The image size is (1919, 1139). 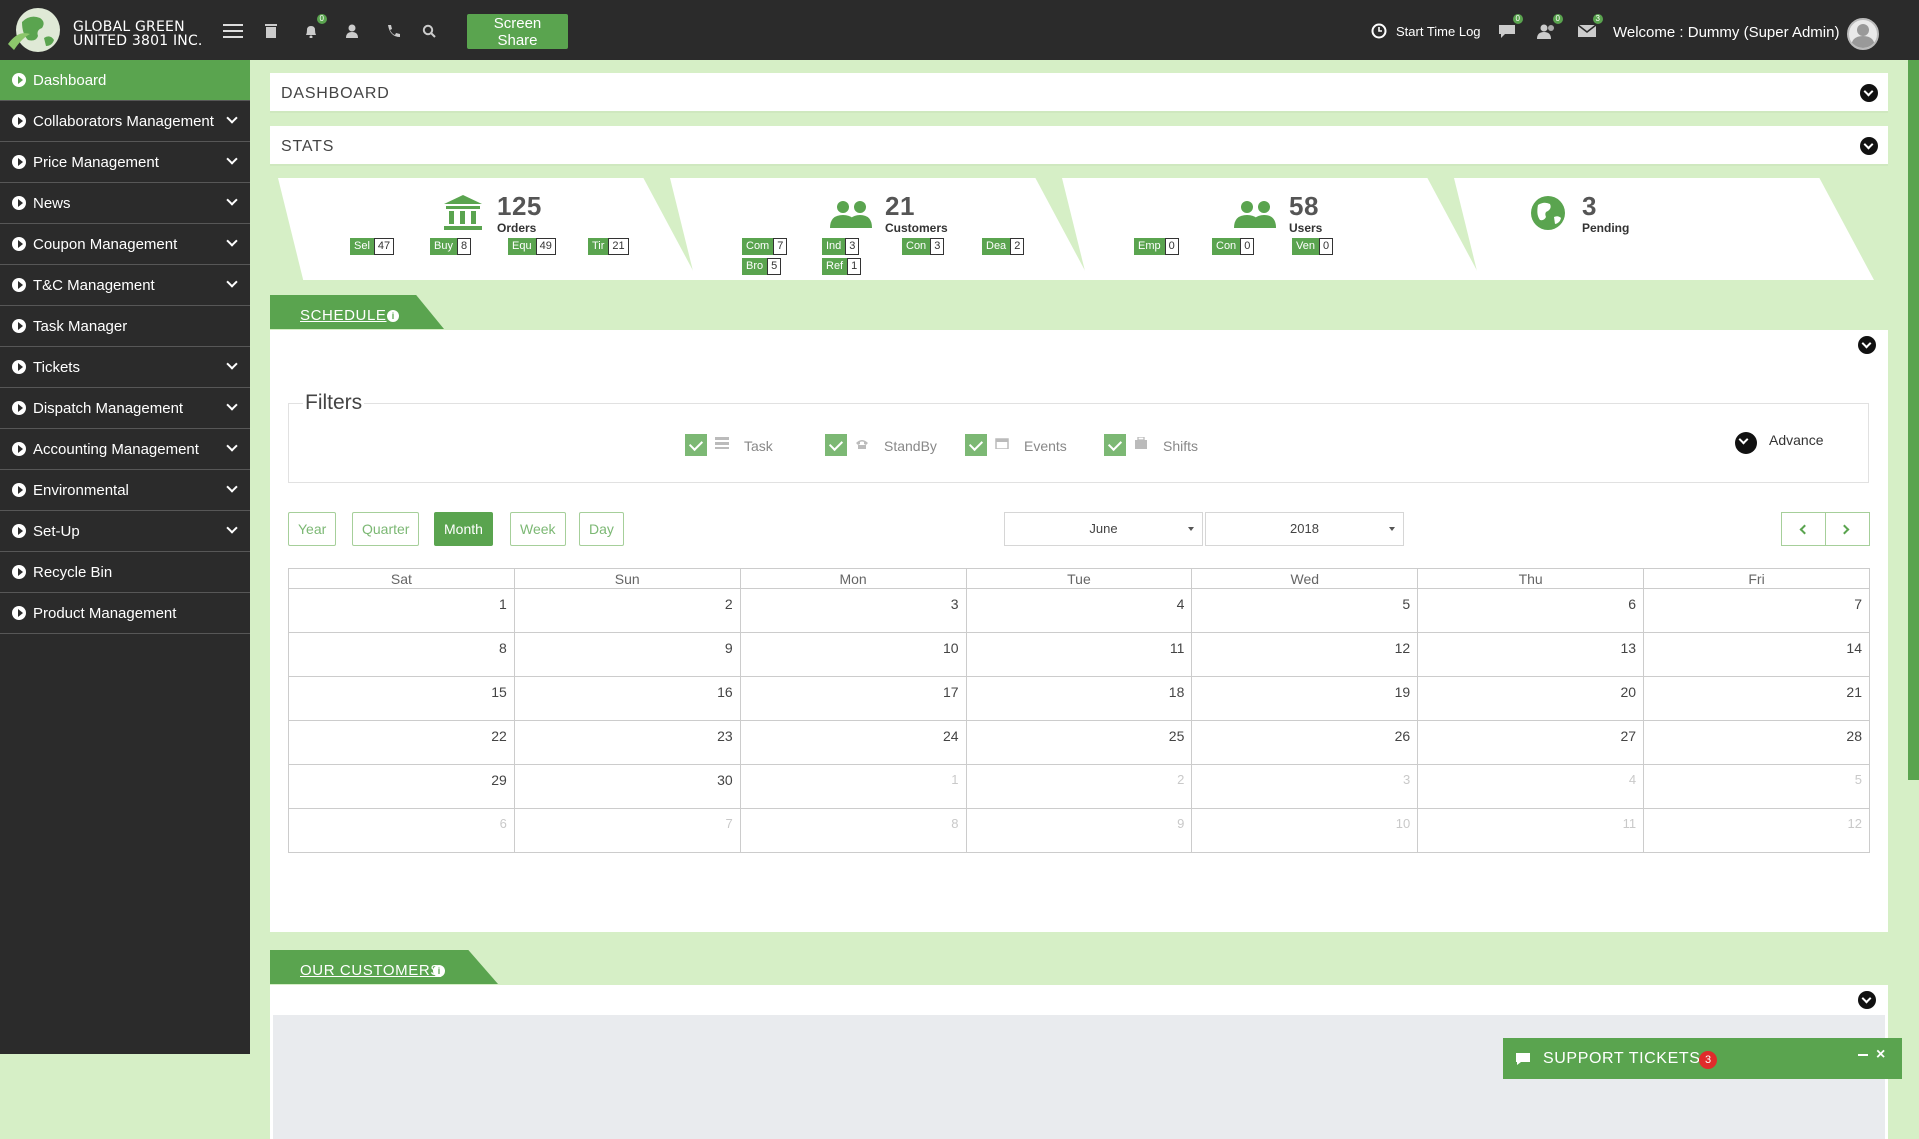 What do you see at coordinates (233, 31) in the screenshot?
I see `hamburger-menu-icon` at bounding box center [233, 31].